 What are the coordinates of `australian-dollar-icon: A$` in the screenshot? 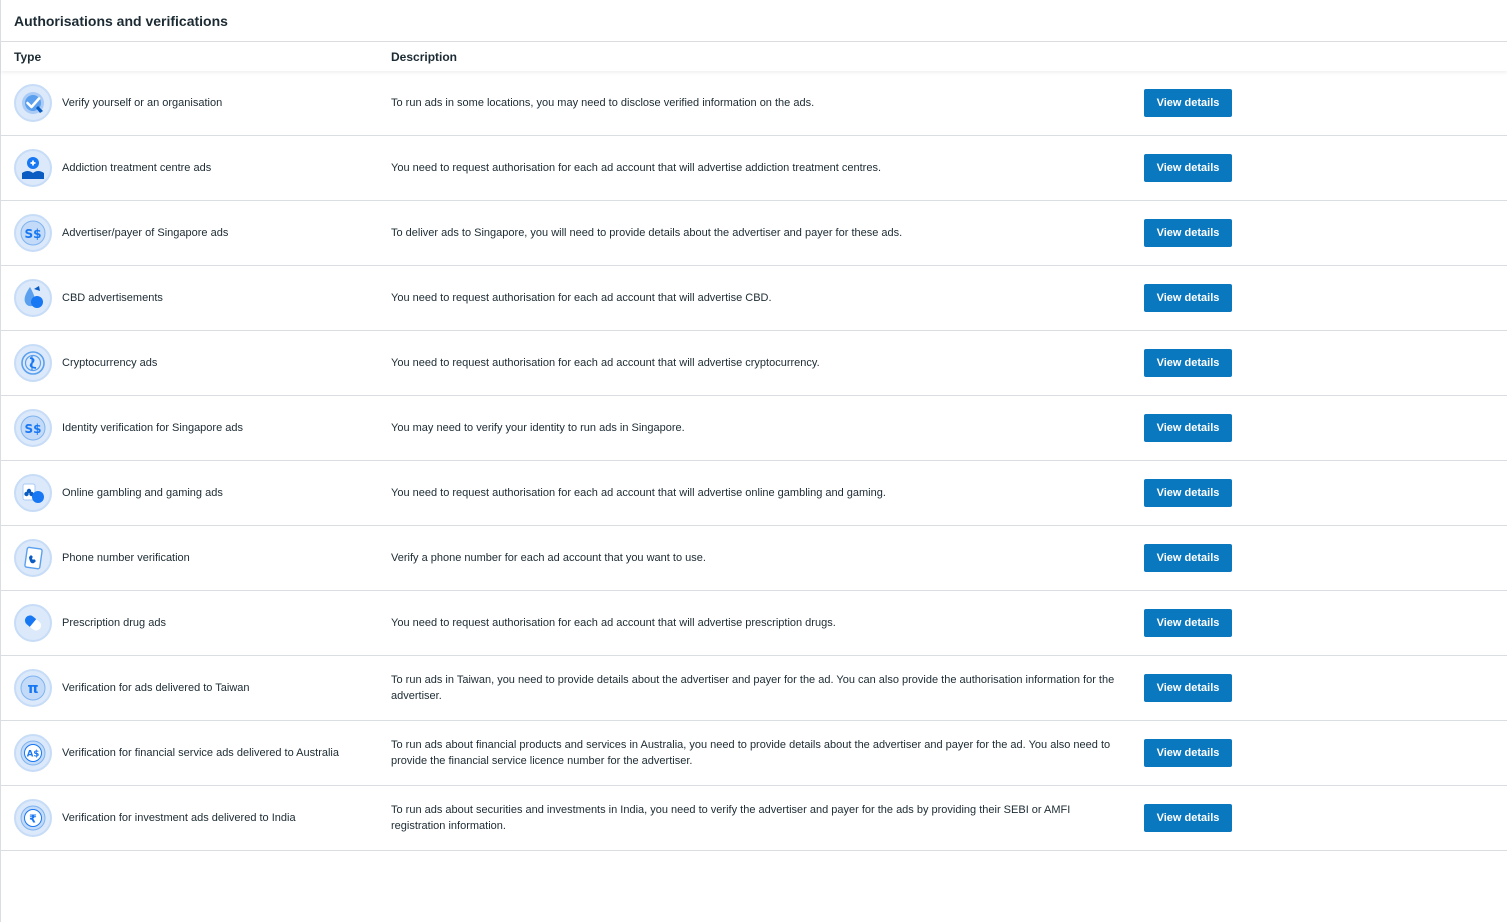 It's located at (33, 753).